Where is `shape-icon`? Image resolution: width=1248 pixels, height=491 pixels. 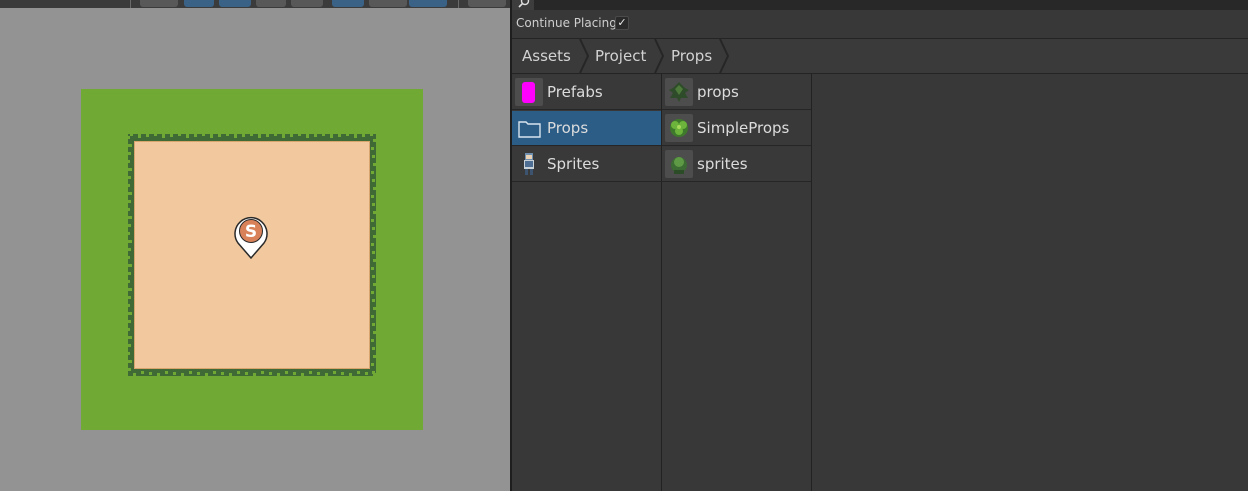
shape-icon is located at coordinates (307, 3).